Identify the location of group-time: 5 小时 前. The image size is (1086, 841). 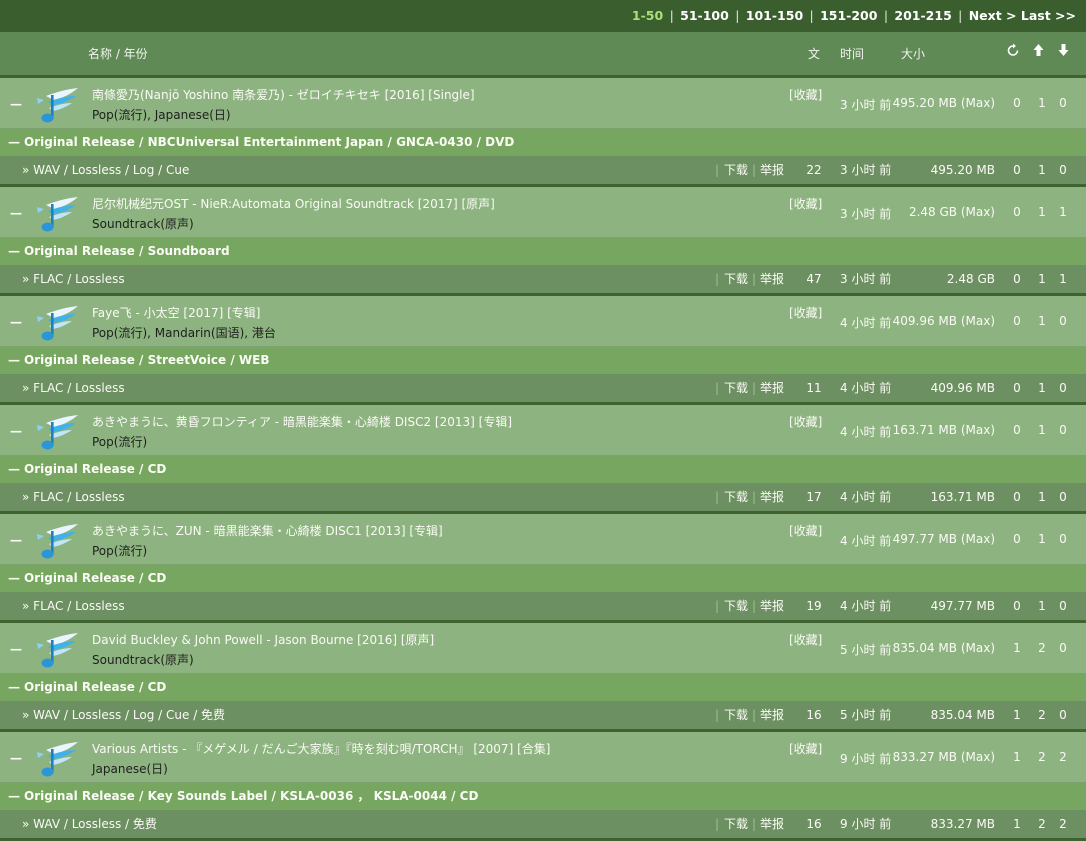
(866, 650).